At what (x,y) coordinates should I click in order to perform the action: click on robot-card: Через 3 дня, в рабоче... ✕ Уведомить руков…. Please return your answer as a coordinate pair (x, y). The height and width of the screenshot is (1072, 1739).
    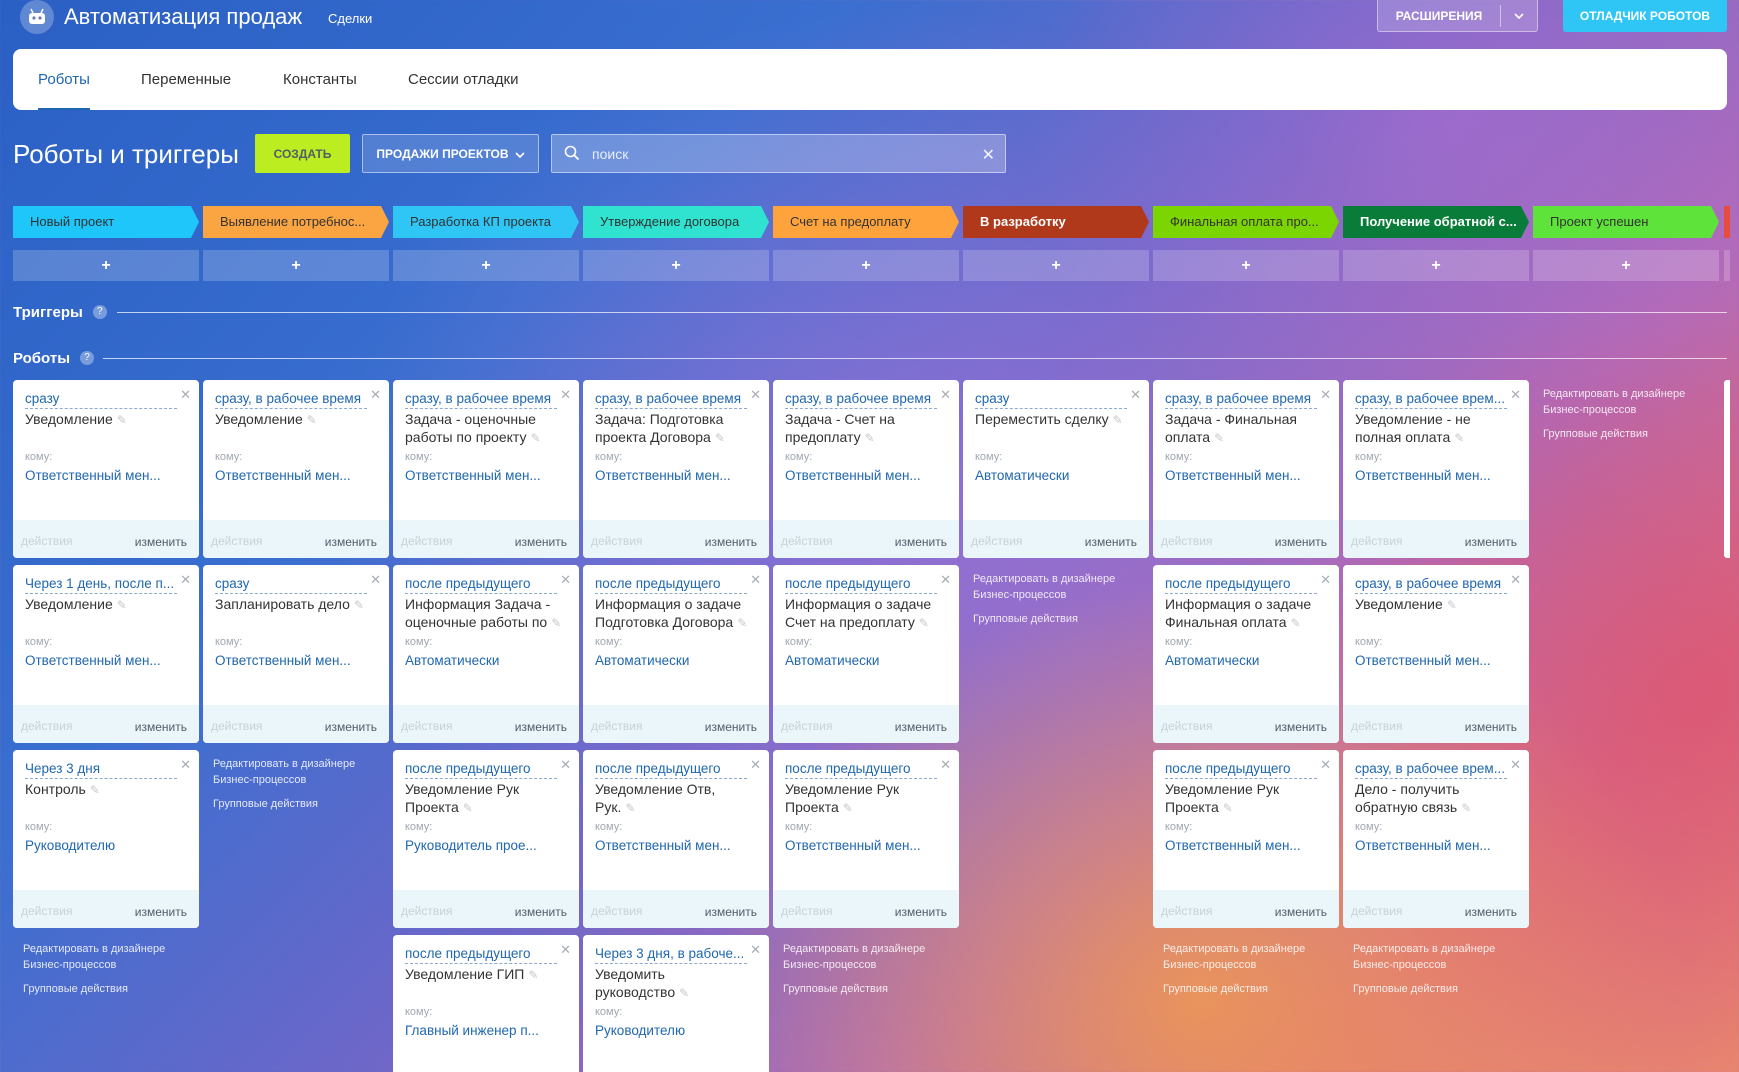
    Looking at the image, I should click on (676, 1003).